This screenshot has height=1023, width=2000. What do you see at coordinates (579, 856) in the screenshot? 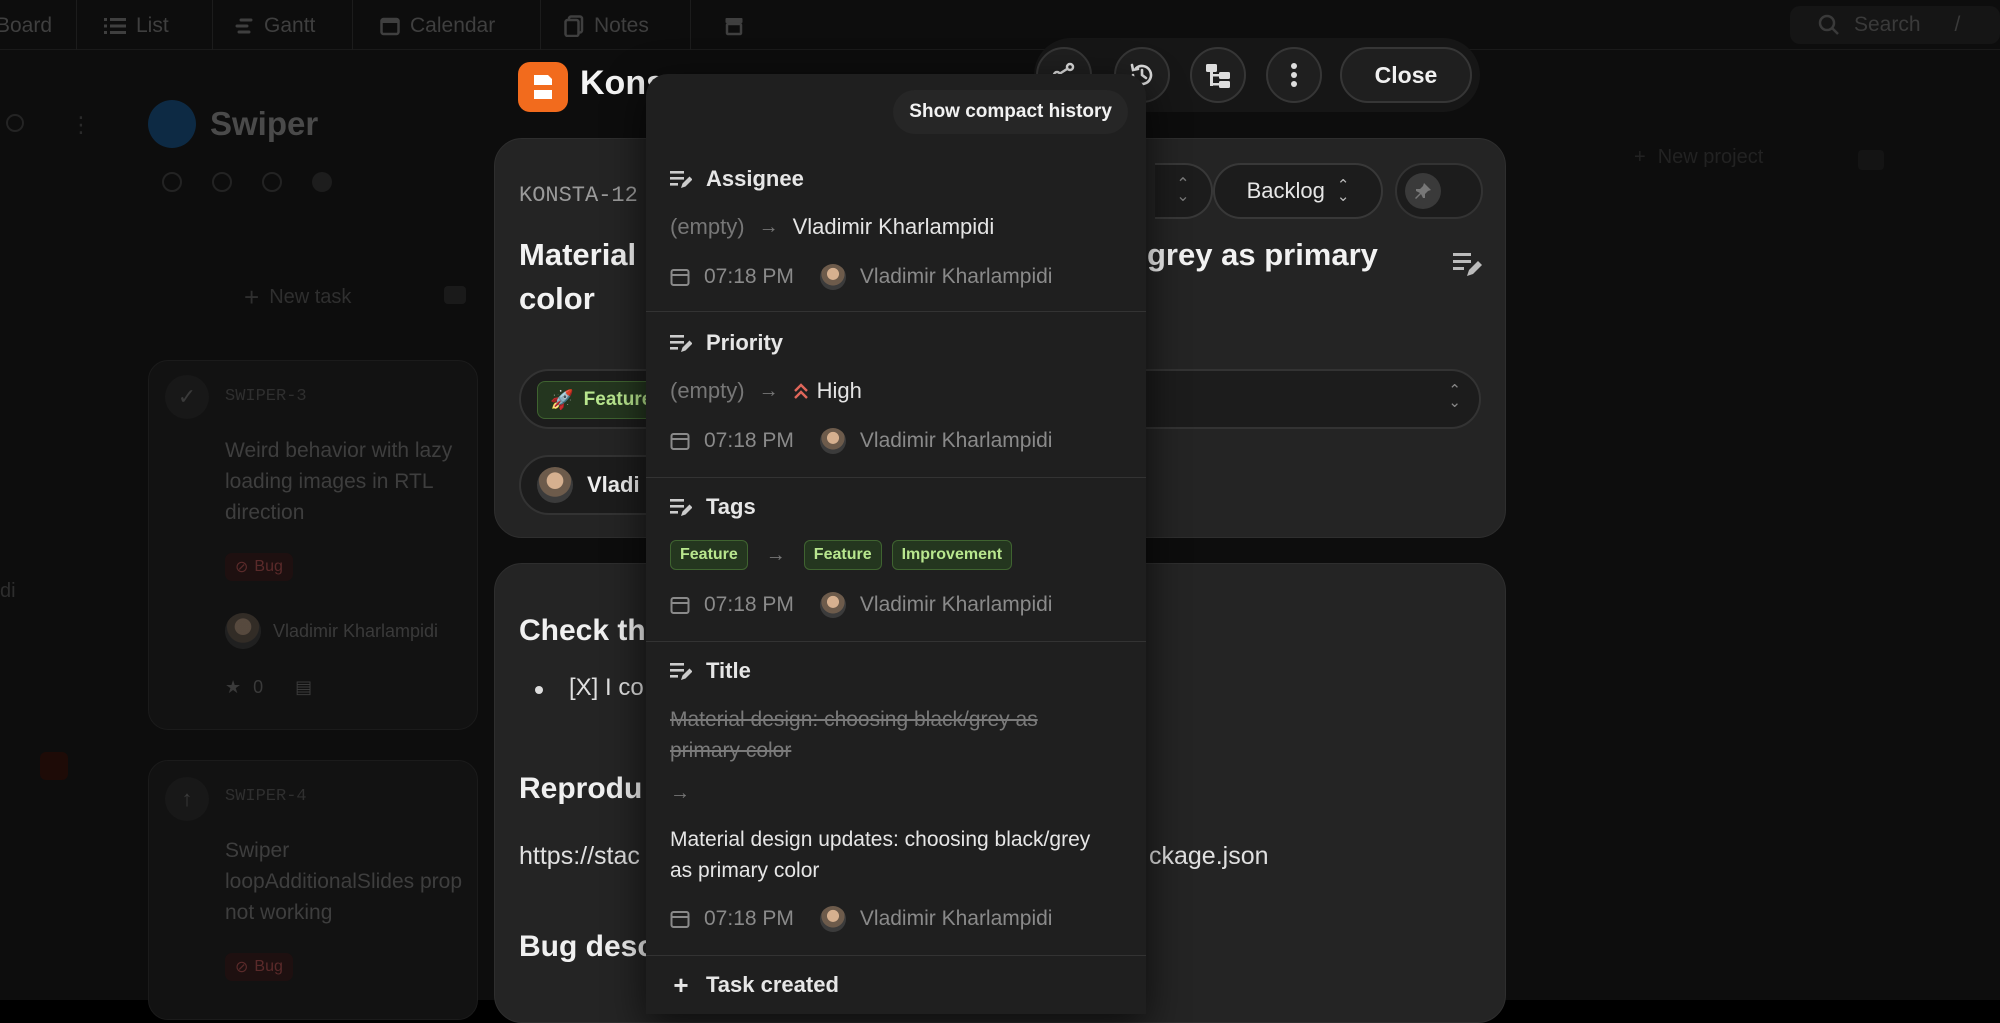
I see `link-text: https://stac` at bounding box center [579, 856].